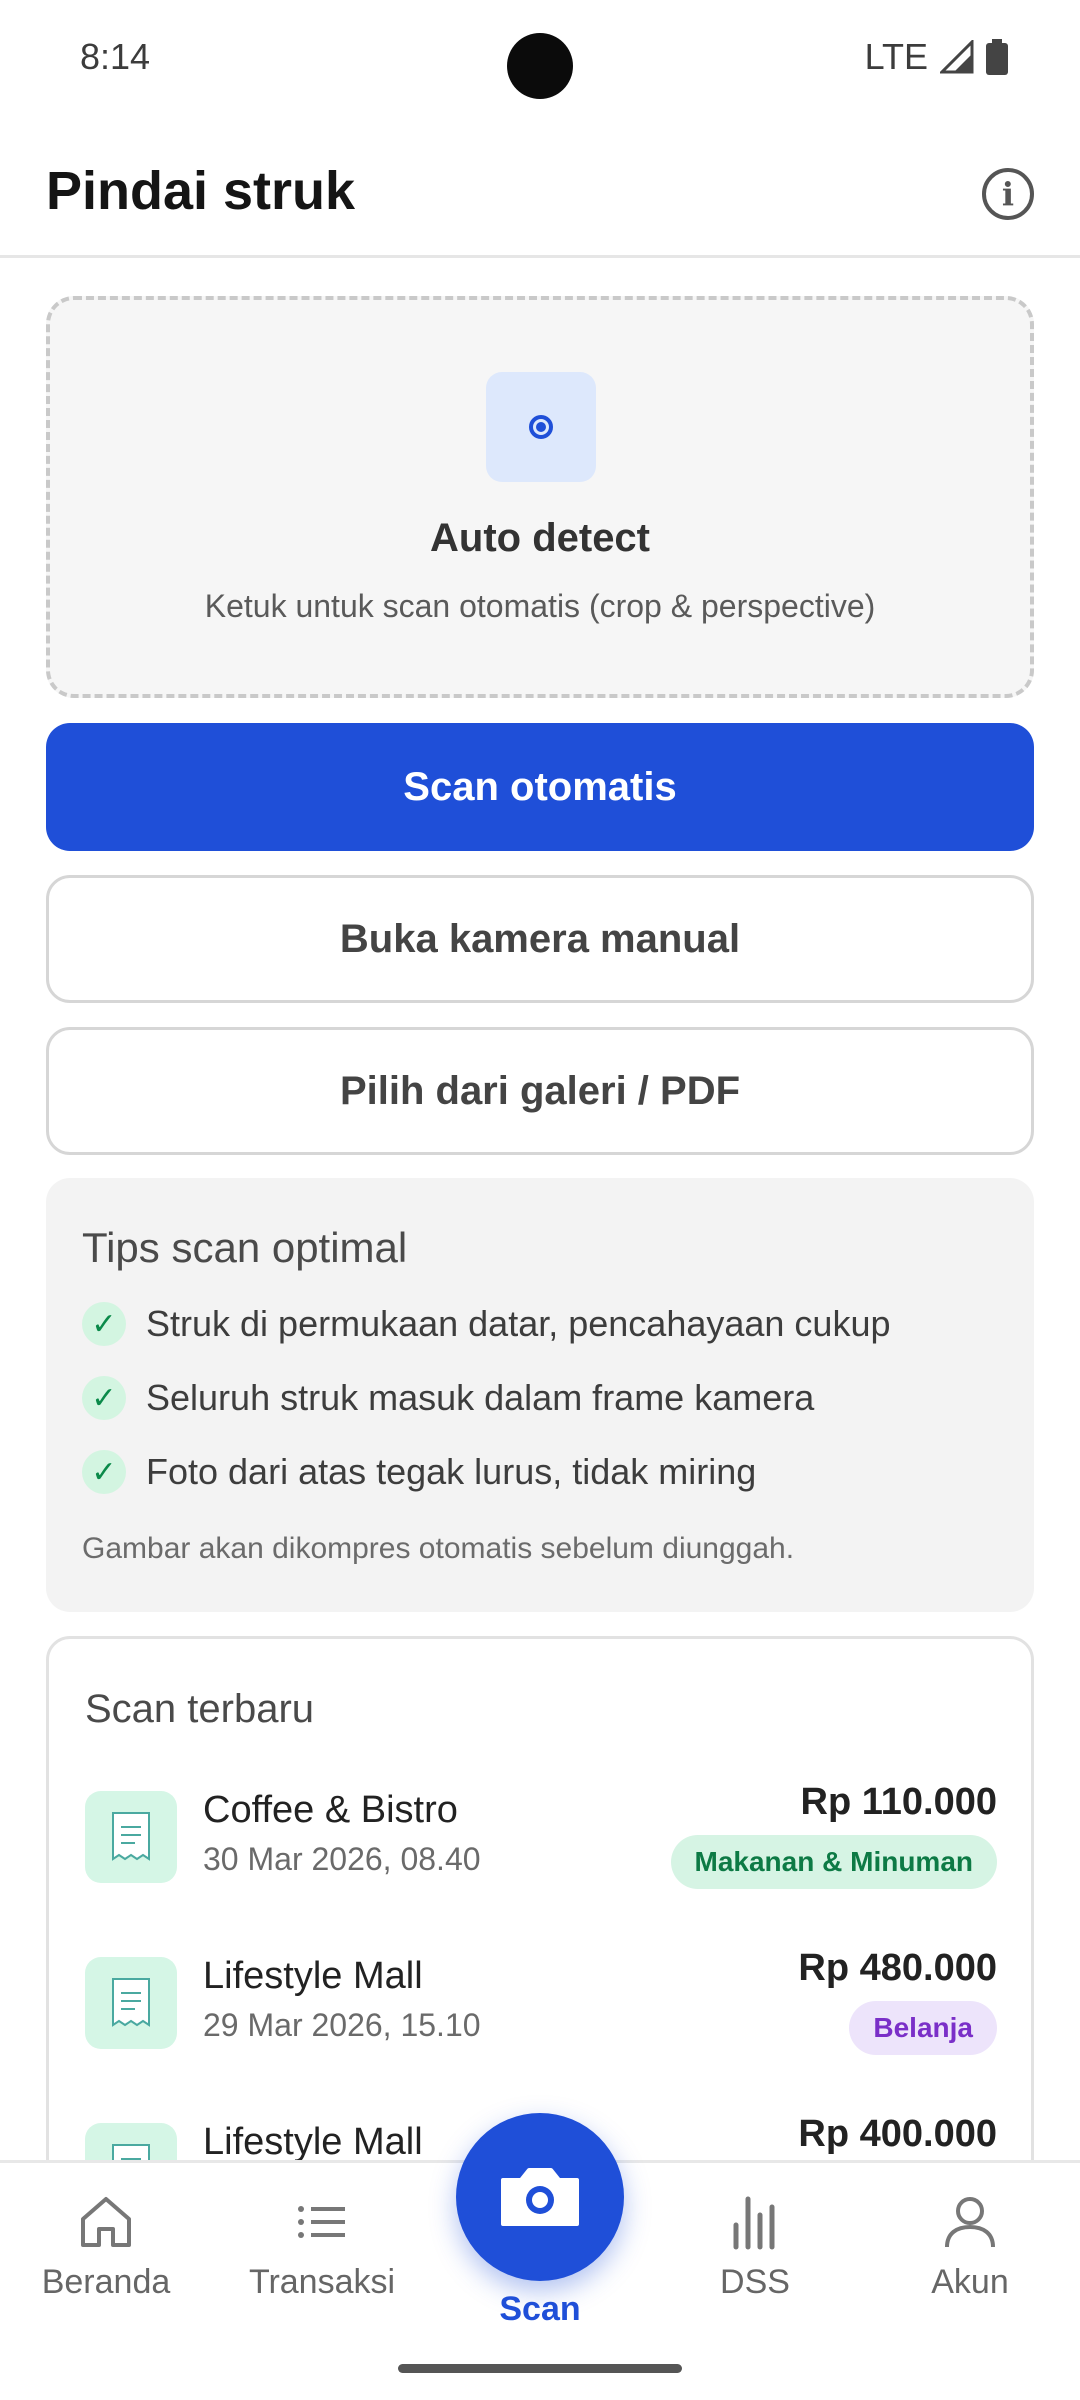  I want to click on home-icon, so click(106, 2222).